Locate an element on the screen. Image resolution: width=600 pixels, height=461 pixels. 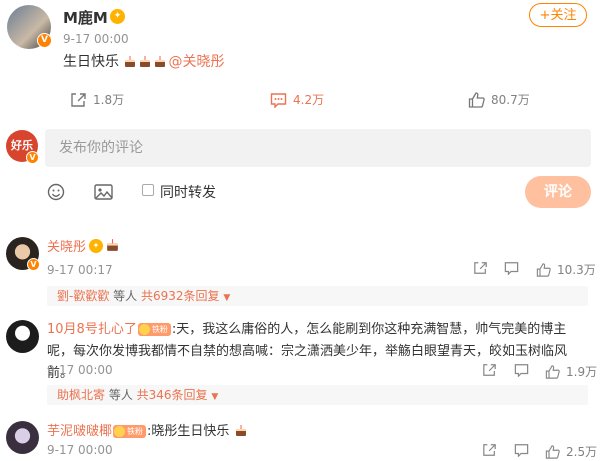
reply-user-link: 劉-歡歡歡 is located at coordinates (83, 296).